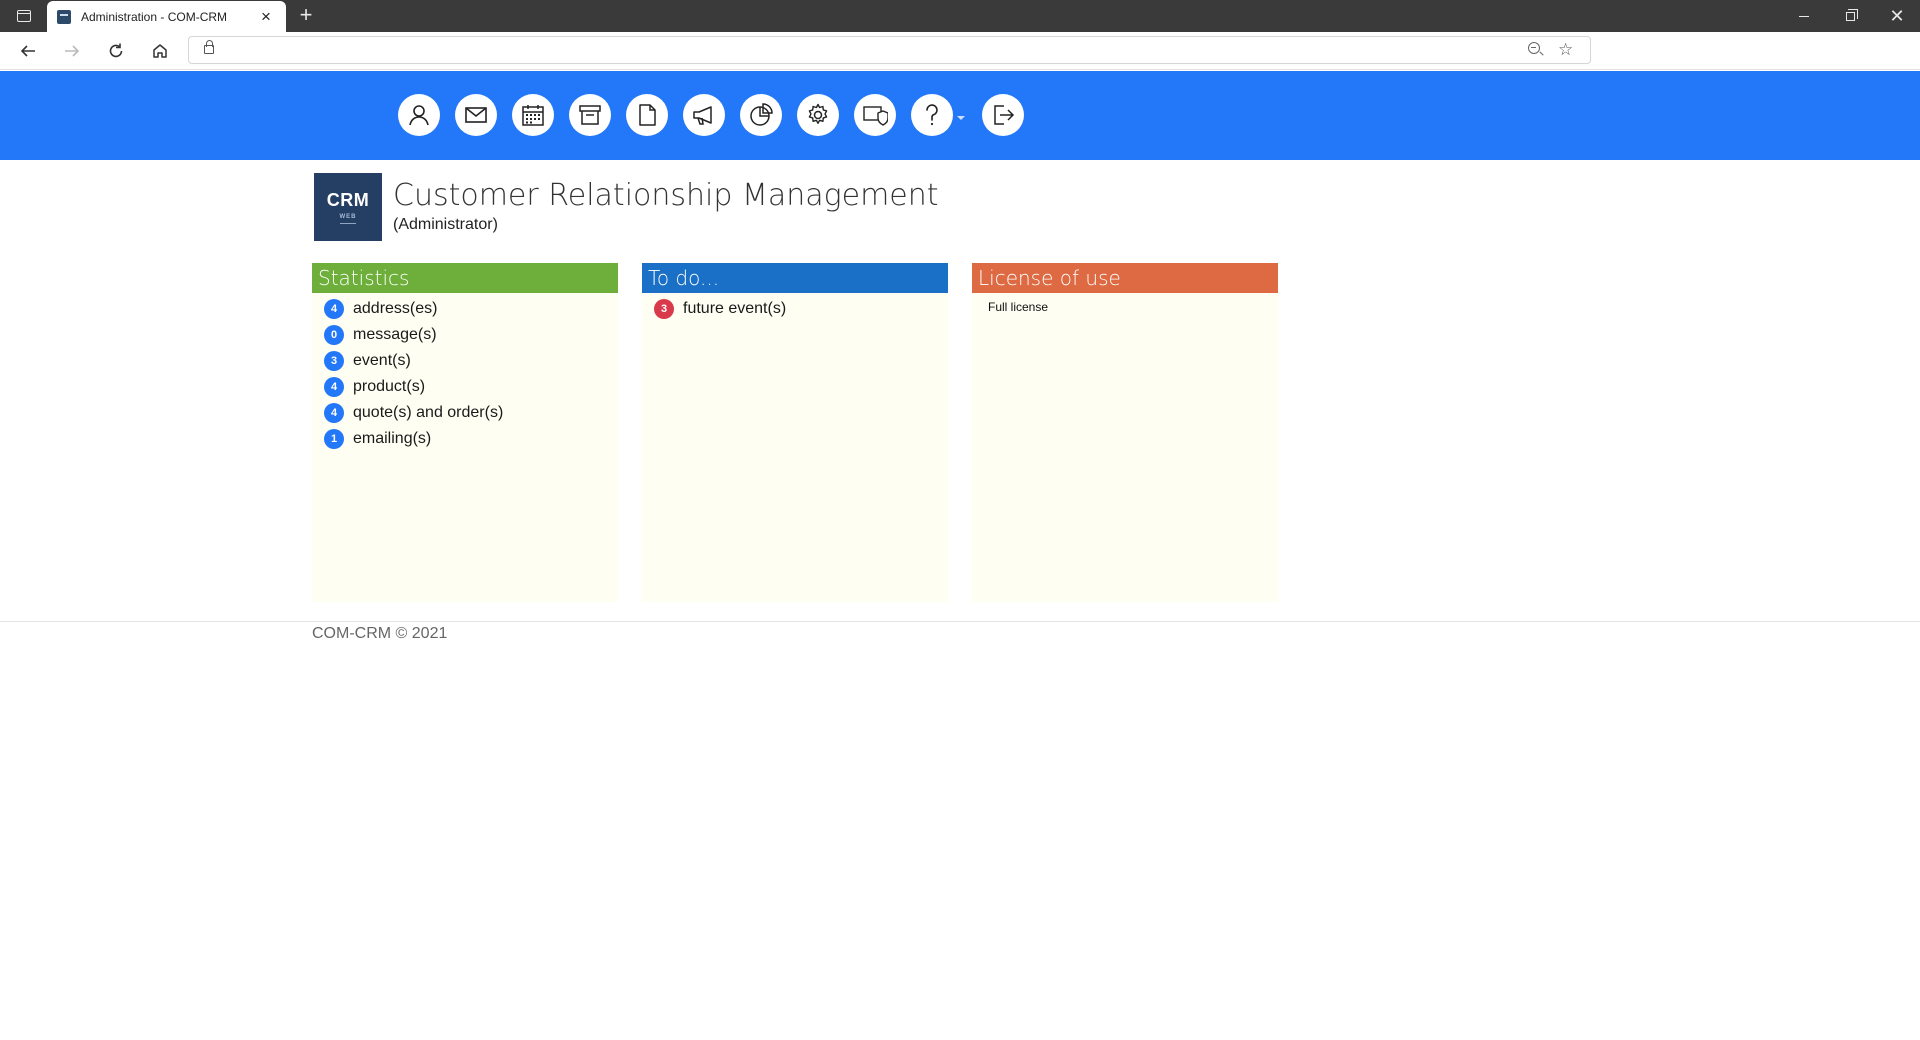  I want to click on megaphone-icon, so click(702, 115).